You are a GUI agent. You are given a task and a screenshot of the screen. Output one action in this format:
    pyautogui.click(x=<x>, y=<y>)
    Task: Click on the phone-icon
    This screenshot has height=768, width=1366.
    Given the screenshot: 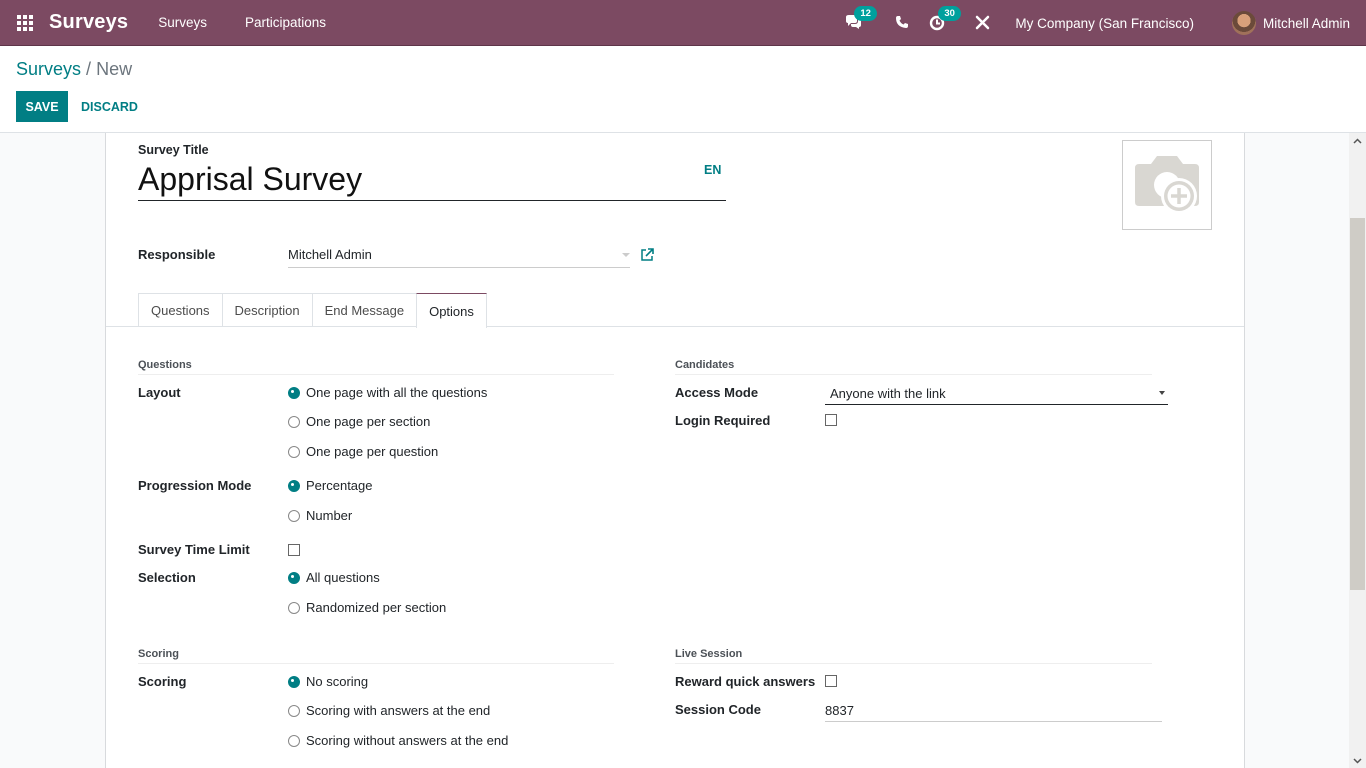 What is the action you would take?
    pyautogui.click(x=902, y=22)
    